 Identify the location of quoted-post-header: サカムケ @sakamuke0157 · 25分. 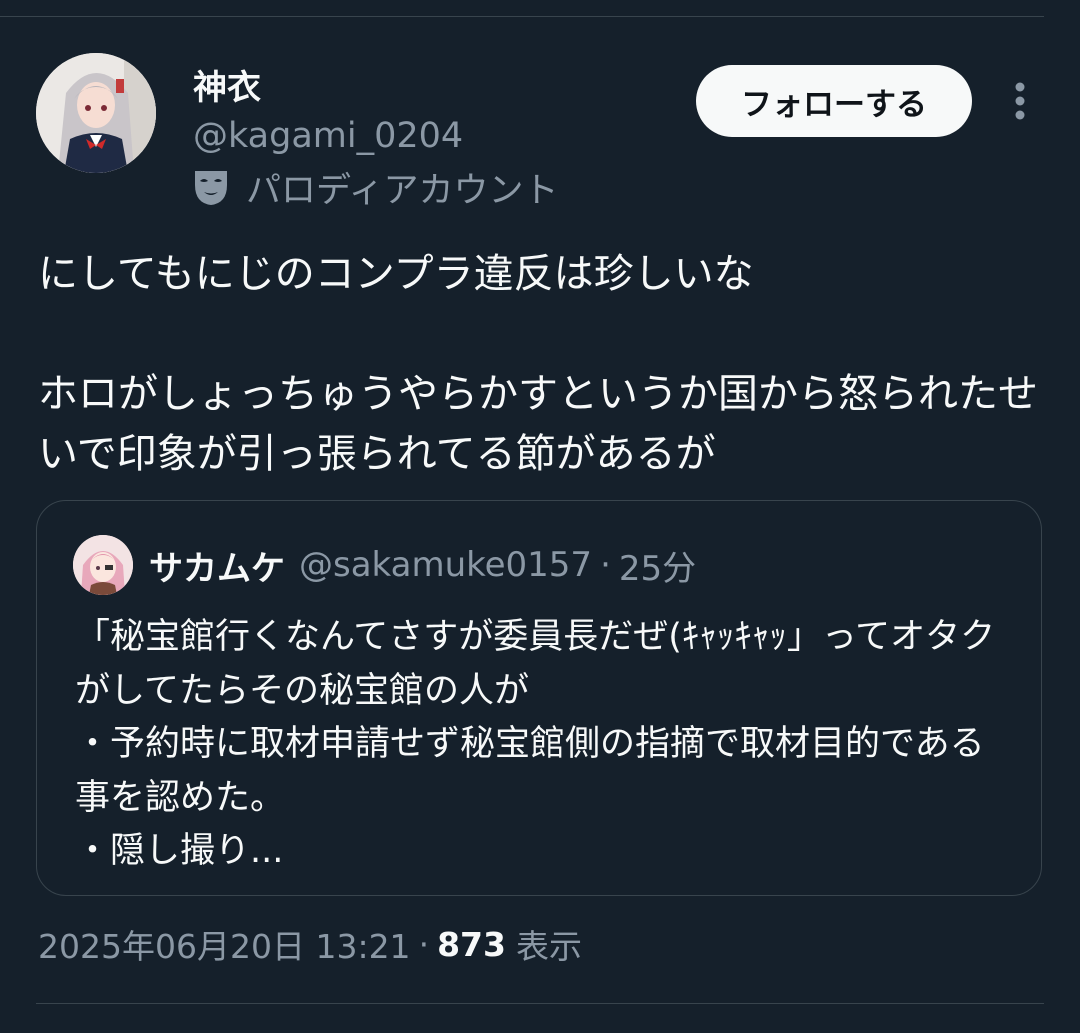
(422, 565).